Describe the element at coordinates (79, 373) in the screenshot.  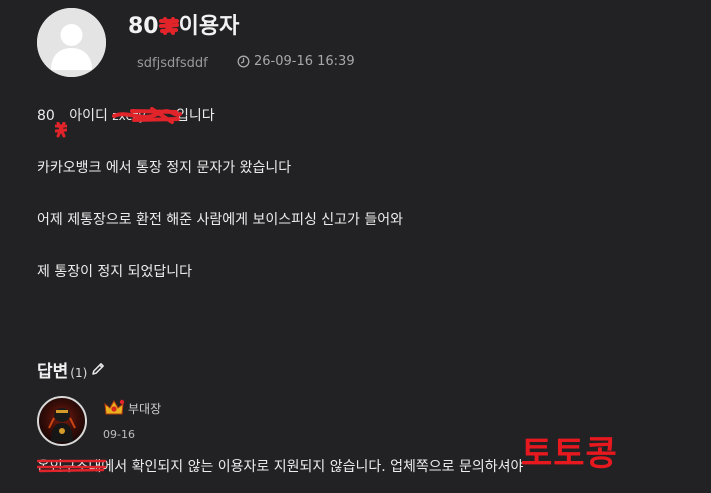
I see `answers-count: (1)` at that location.